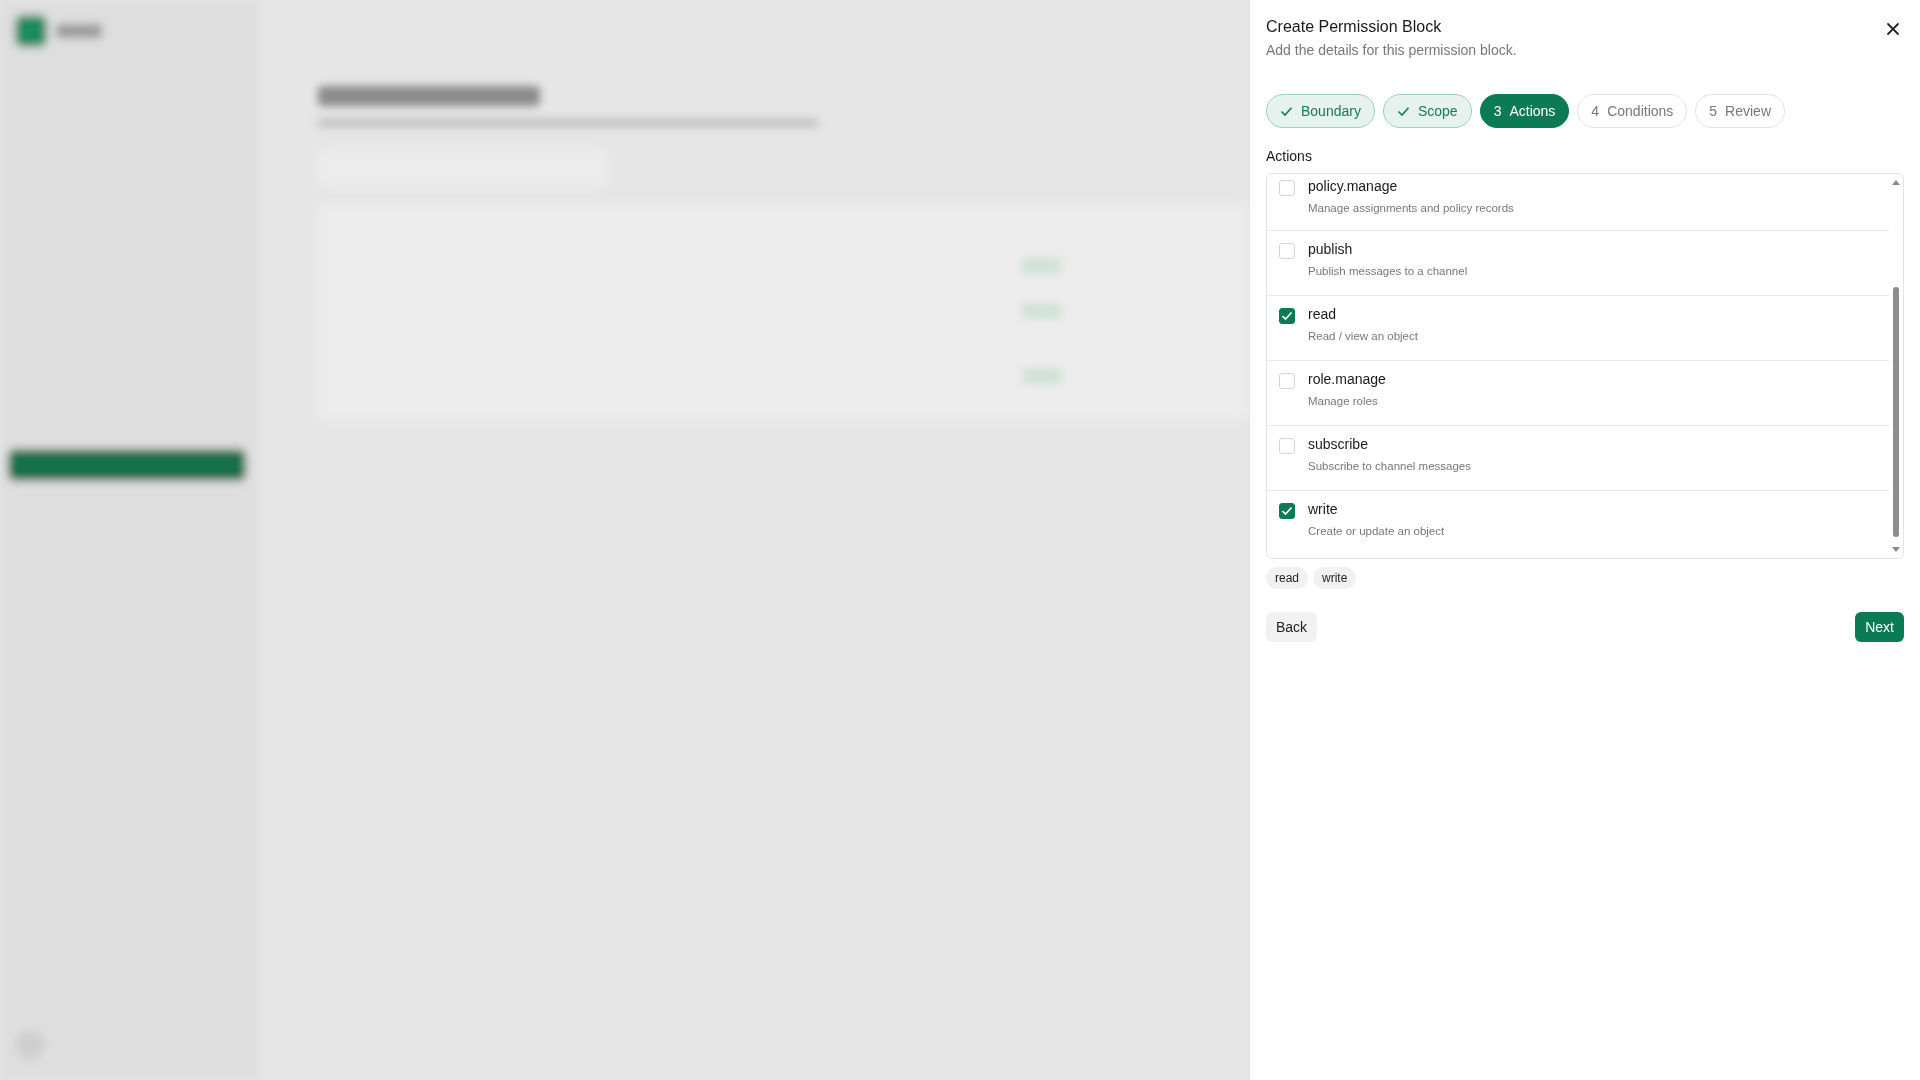  Describe the element at coordinates (1331, 249) in the screenshot. I see `action-name: publish` at that location.